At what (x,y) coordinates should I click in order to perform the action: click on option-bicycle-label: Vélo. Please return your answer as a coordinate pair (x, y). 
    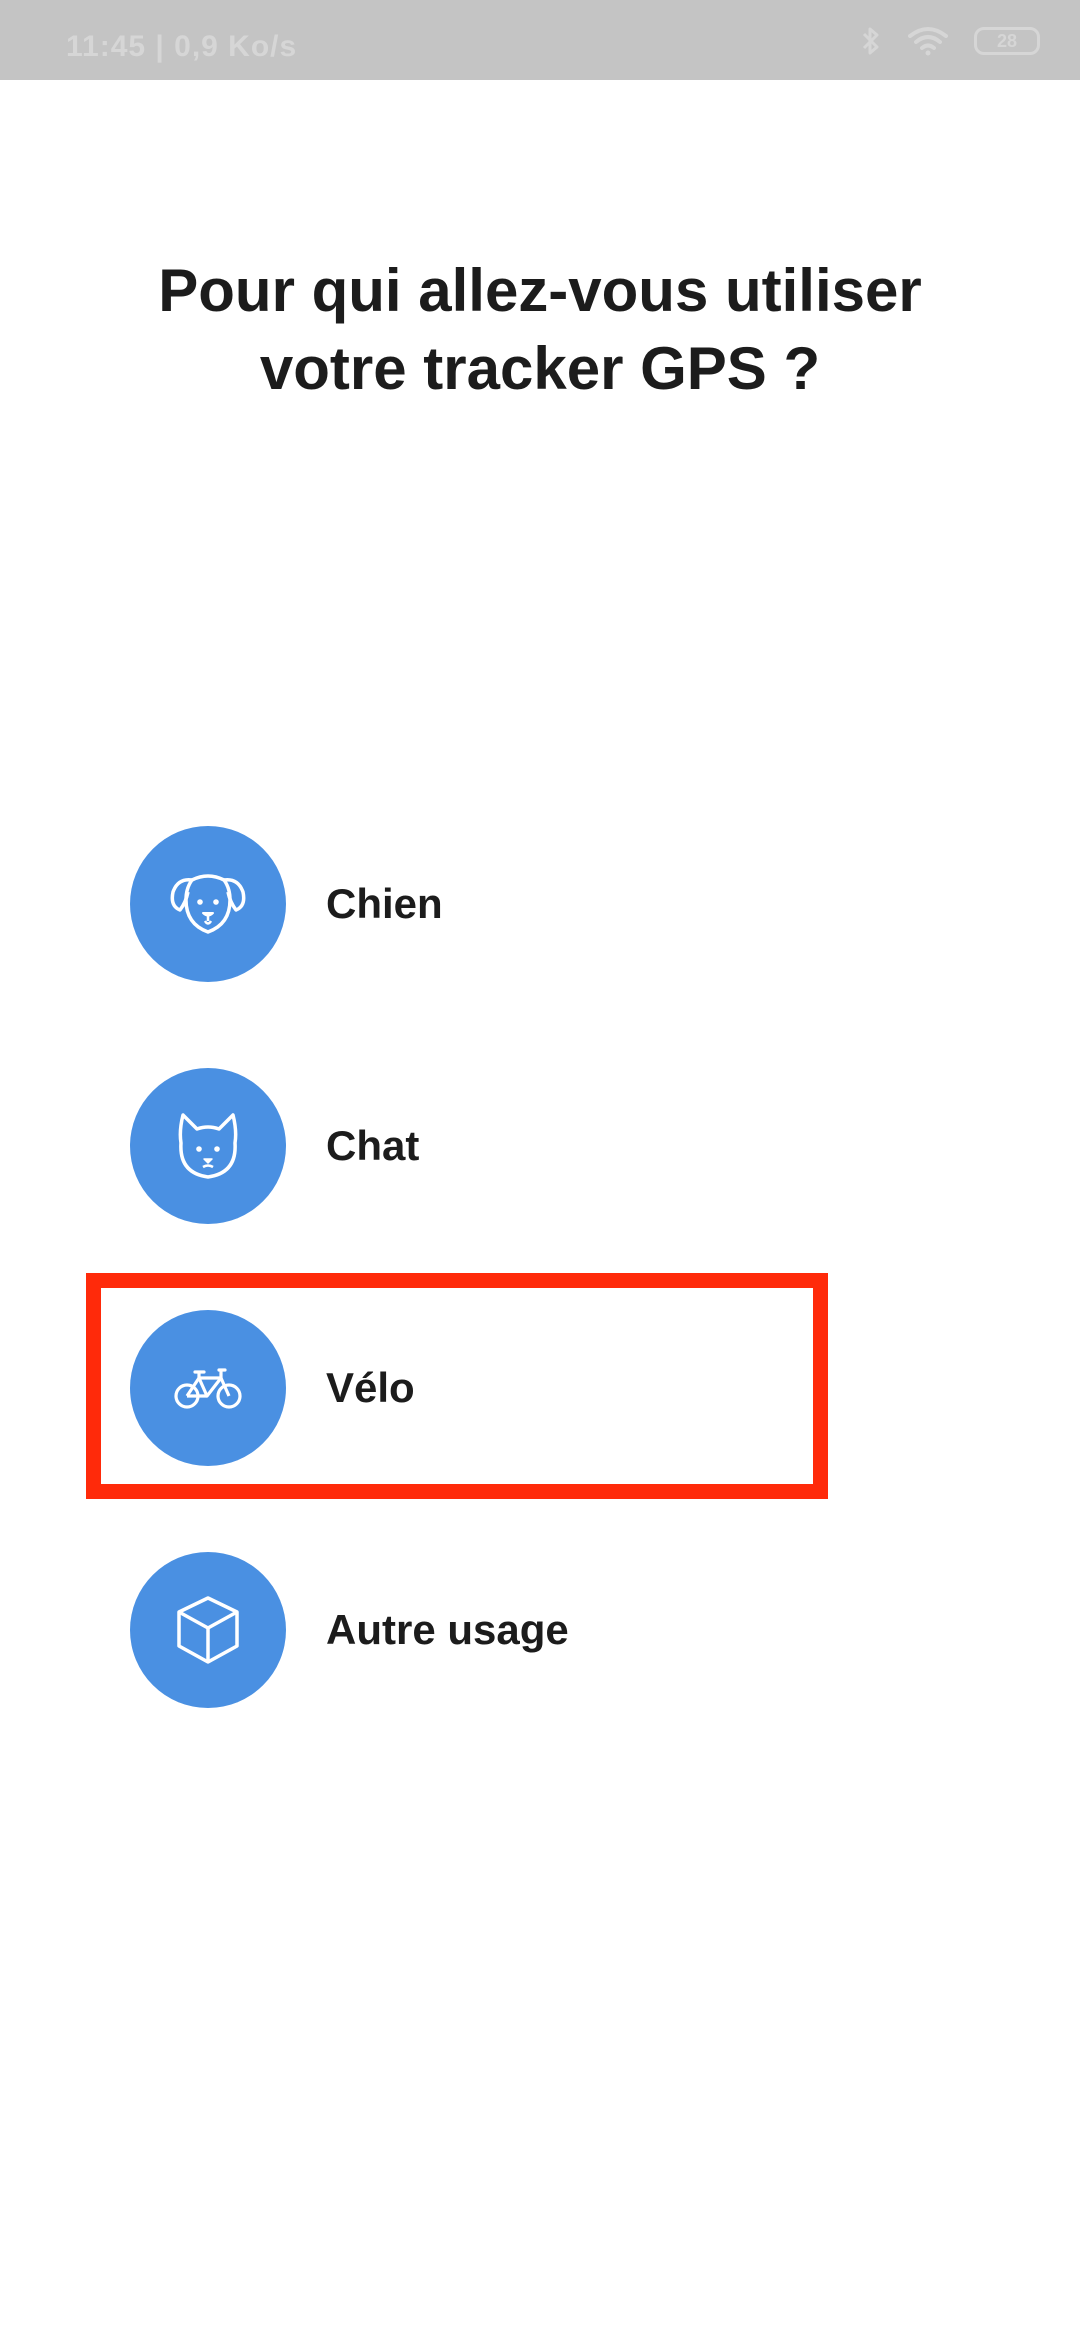
    Looking at the image, I should click on (370, 1387).